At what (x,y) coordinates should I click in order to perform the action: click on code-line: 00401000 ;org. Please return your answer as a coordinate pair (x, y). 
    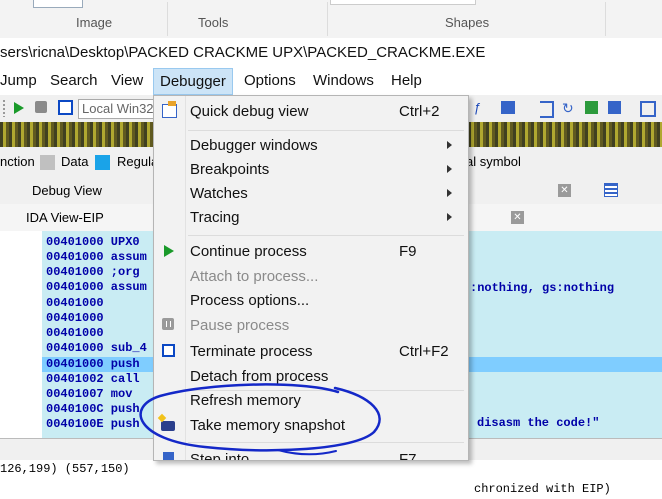
    Looking at the image, I should click on (93, 272).